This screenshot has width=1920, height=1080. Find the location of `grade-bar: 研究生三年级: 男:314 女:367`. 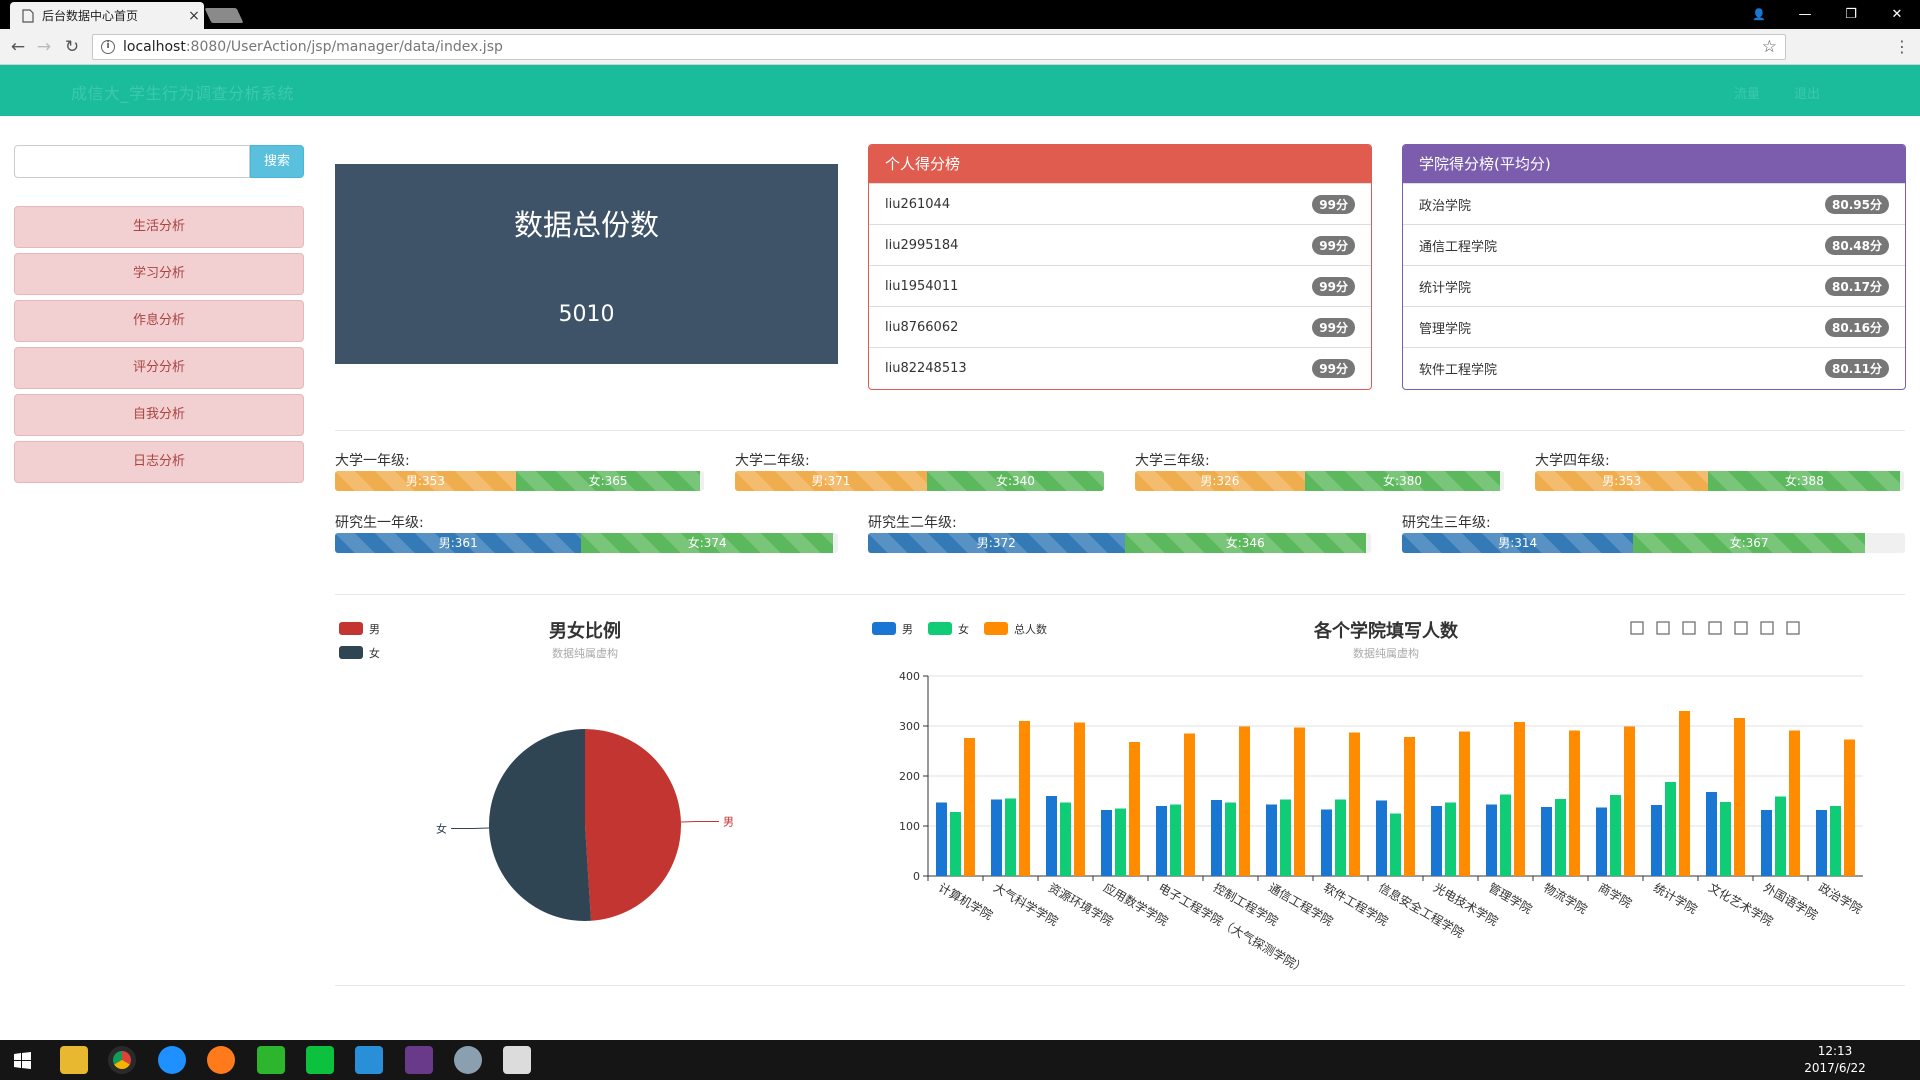

grade-bar: 研究生三年级: 男:314 女:367 is located at coordinates (1653, 533).